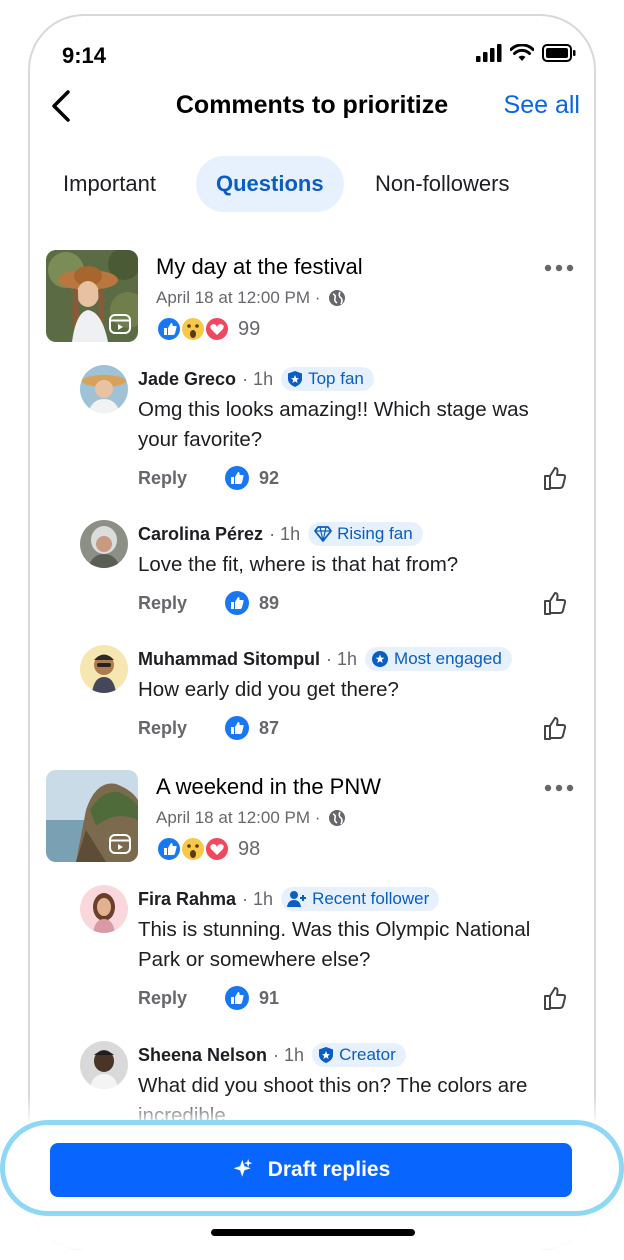 The height and width of the screenshot is (1260, 624). What do you see at coordinates (312, 54) in the screenshot?
I see `status-bar: 9:14` at bounding box center [312, 54].